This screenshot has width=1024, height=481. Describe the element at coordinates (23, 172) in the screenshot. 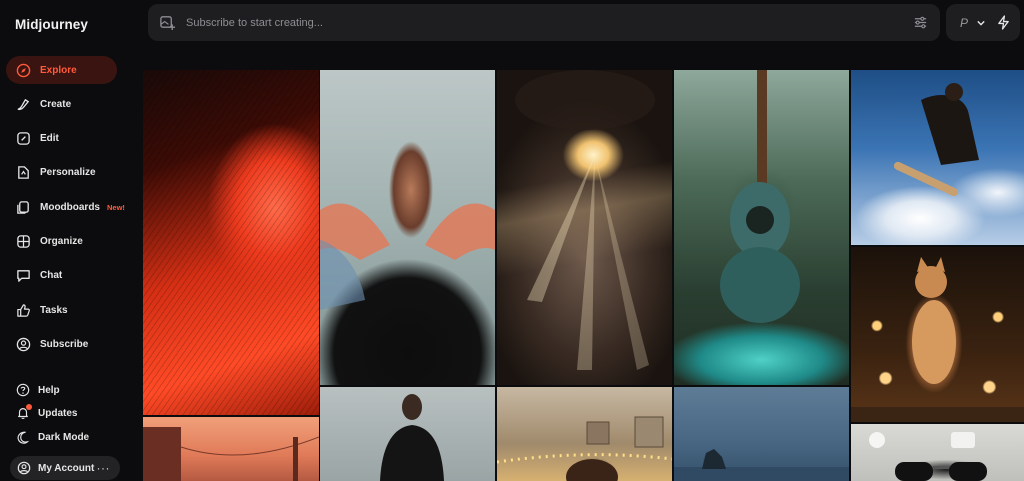

I see `personalize-icon` at that location.